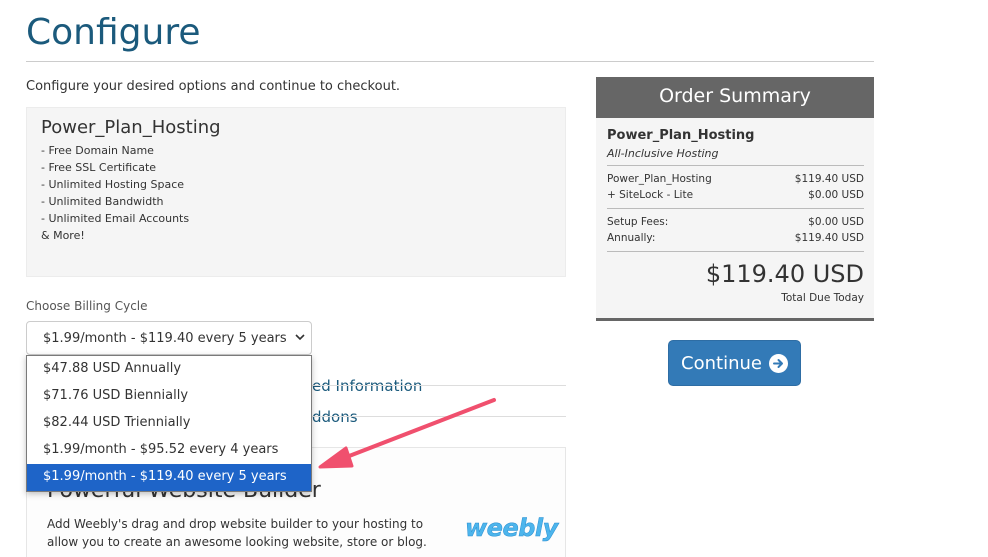 This screenshot has height=557, width=988. What do you see at coordinates (407, 433) in the screenshot?
I see `annotation-arrow-icon` at bounding box center [407, 433].